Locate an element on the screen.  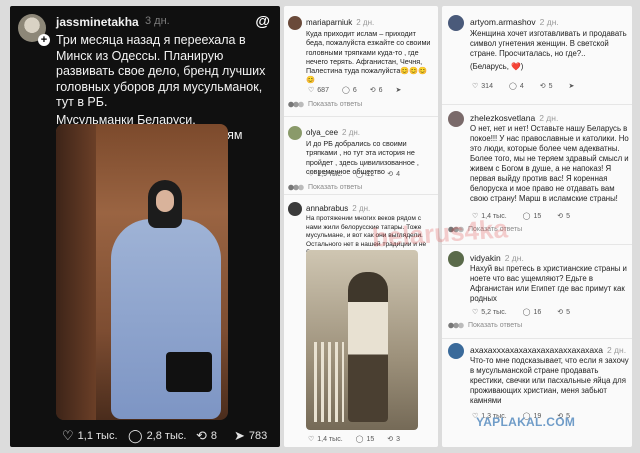
comment-header: vidyakin 2 дн. is located at coordinates (497, 258).